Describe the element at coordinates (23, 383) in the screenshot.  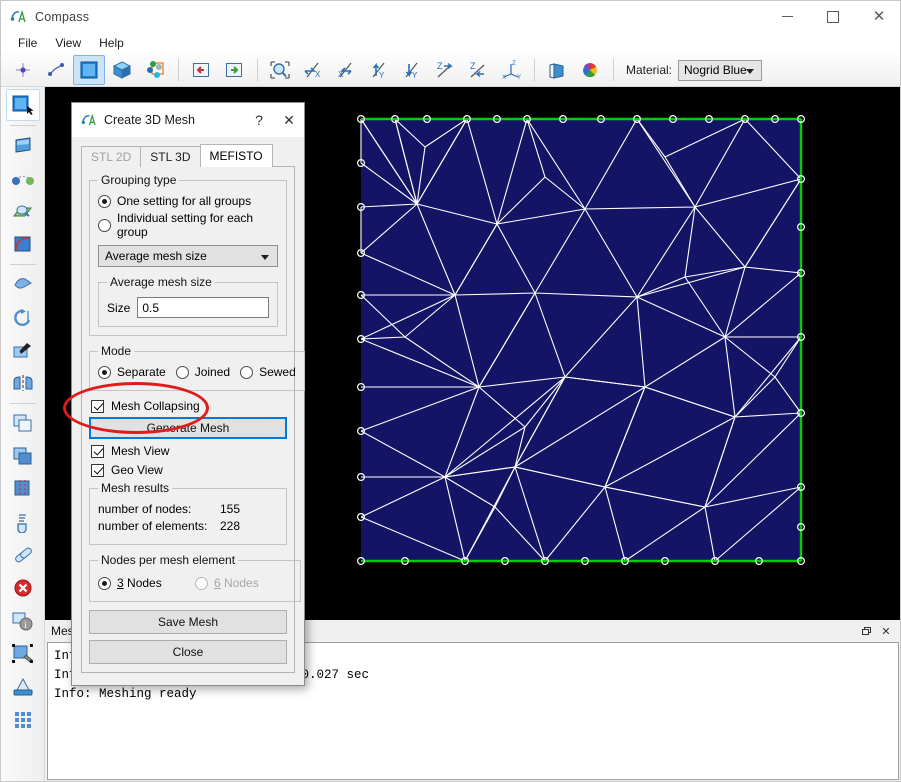
I see `mirror-tool-button` at that location.